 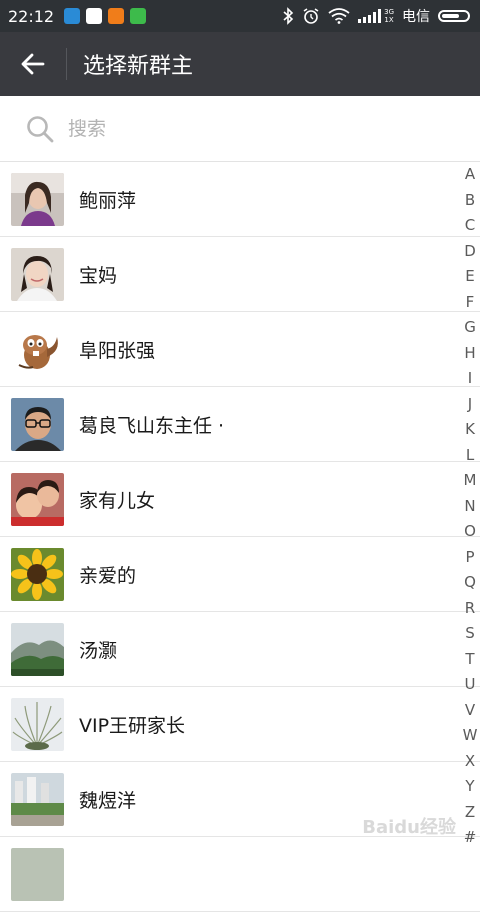 I want to click on index-letter: W, so click(x=470, y=736).